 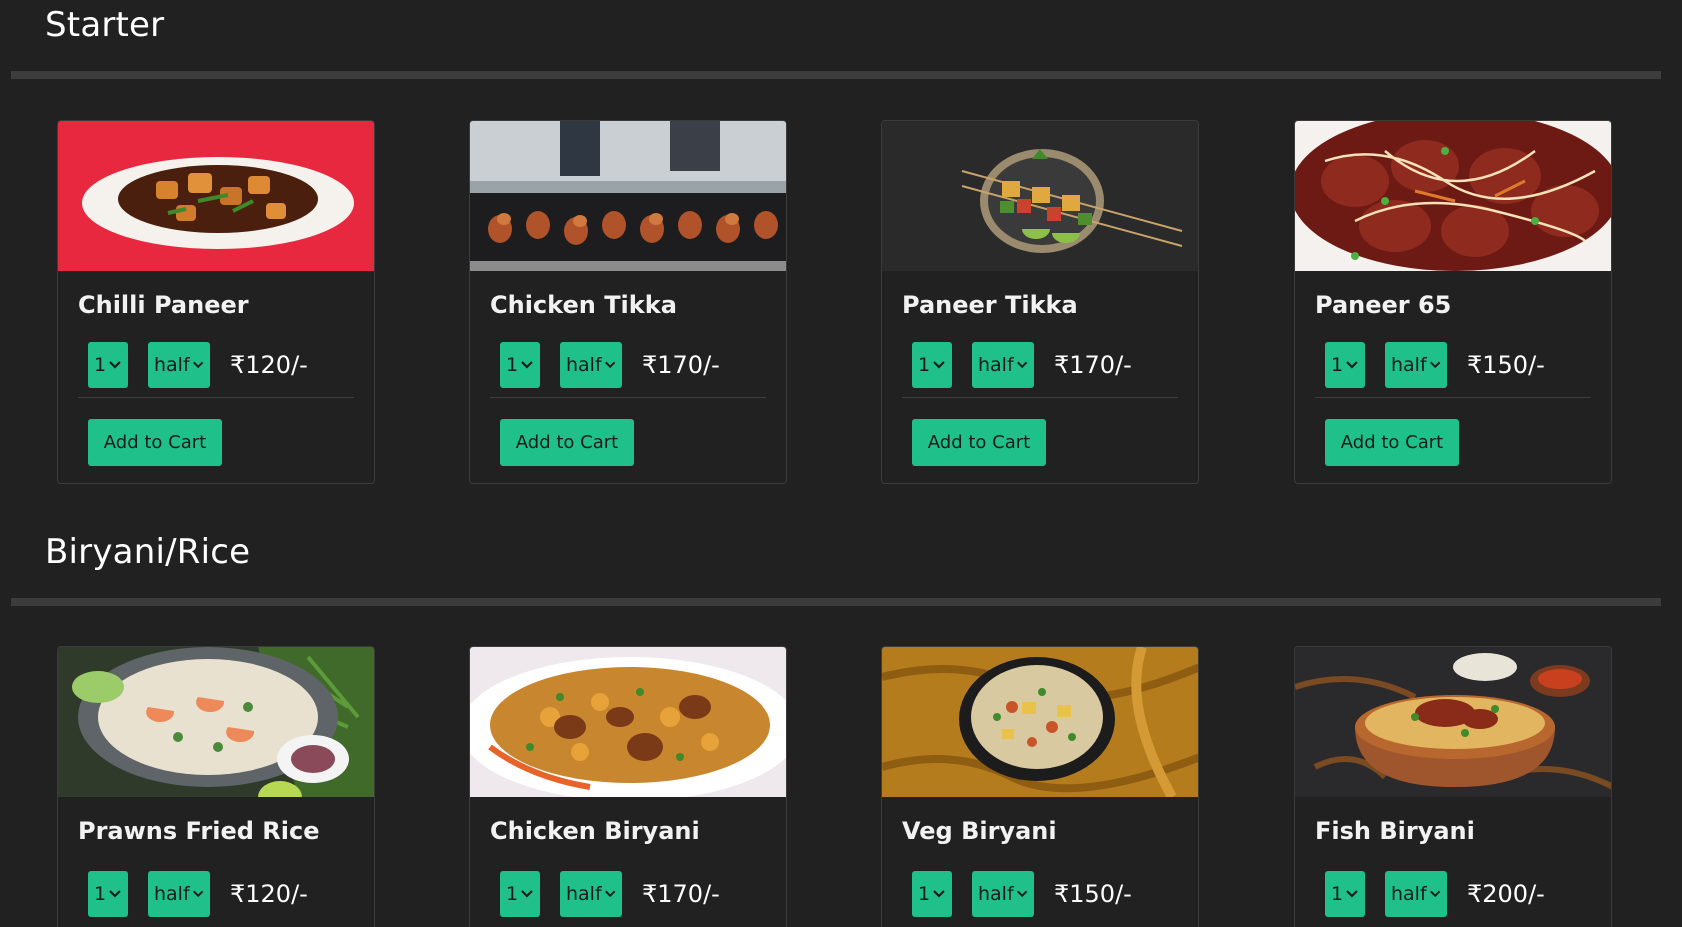 What do you see at coordinates (1383, 305) in the screenshot?
I see `item-name: Paneer 65` at bounding box center [1383, 305].